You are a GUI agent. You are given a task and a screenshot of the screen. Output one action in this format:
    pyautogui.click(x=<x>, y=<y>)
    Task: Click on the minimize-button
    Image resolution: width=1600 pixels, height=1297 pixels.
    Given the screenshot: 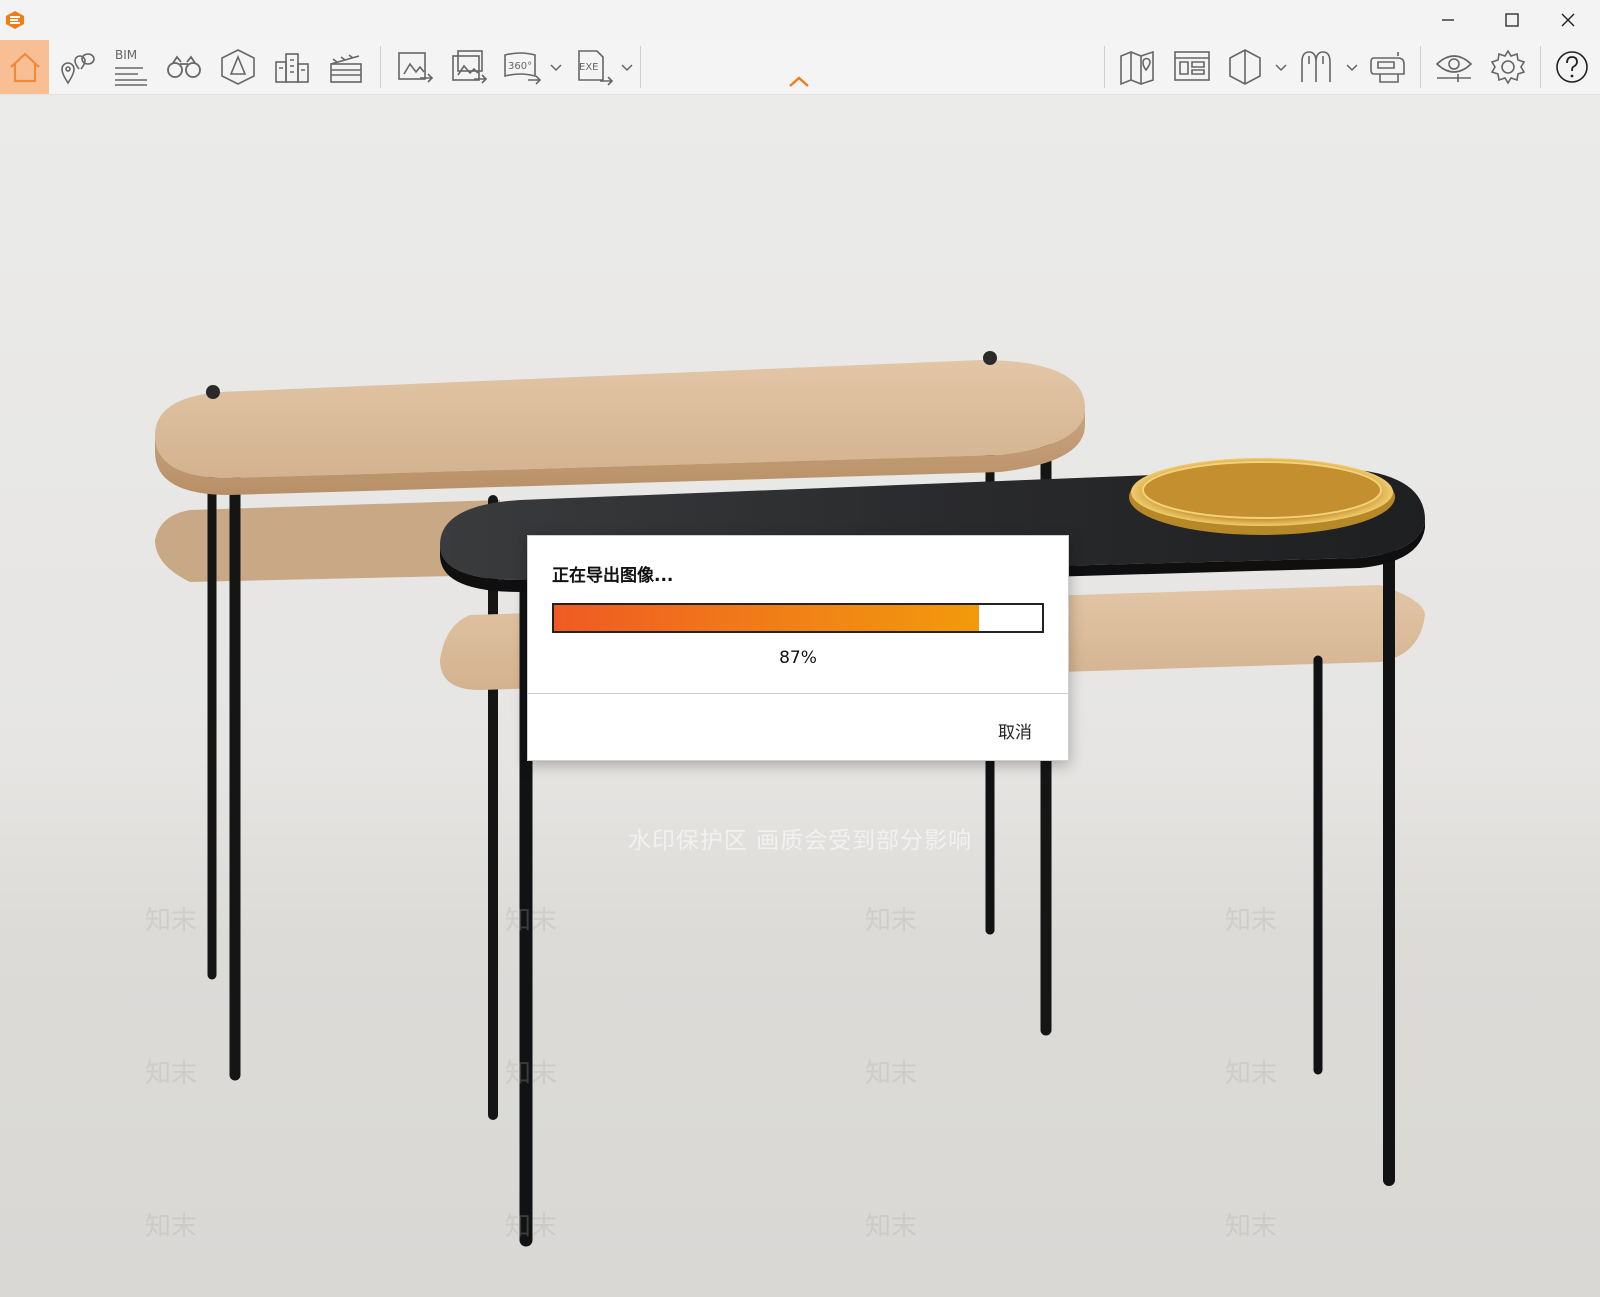 What is the action you would take?
    pyautogui.click(x=1448, y=20)
    